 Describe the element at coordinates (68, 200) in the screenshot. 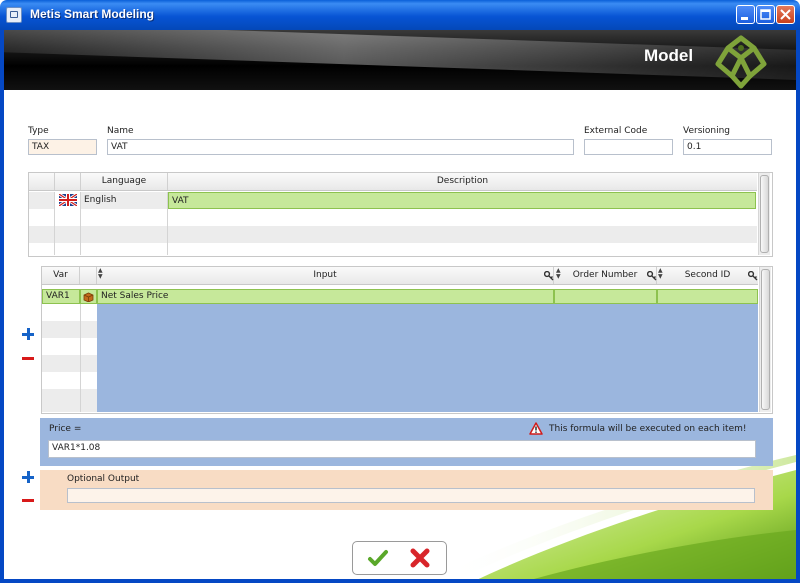

I see `uk-flag-icon` at that location.